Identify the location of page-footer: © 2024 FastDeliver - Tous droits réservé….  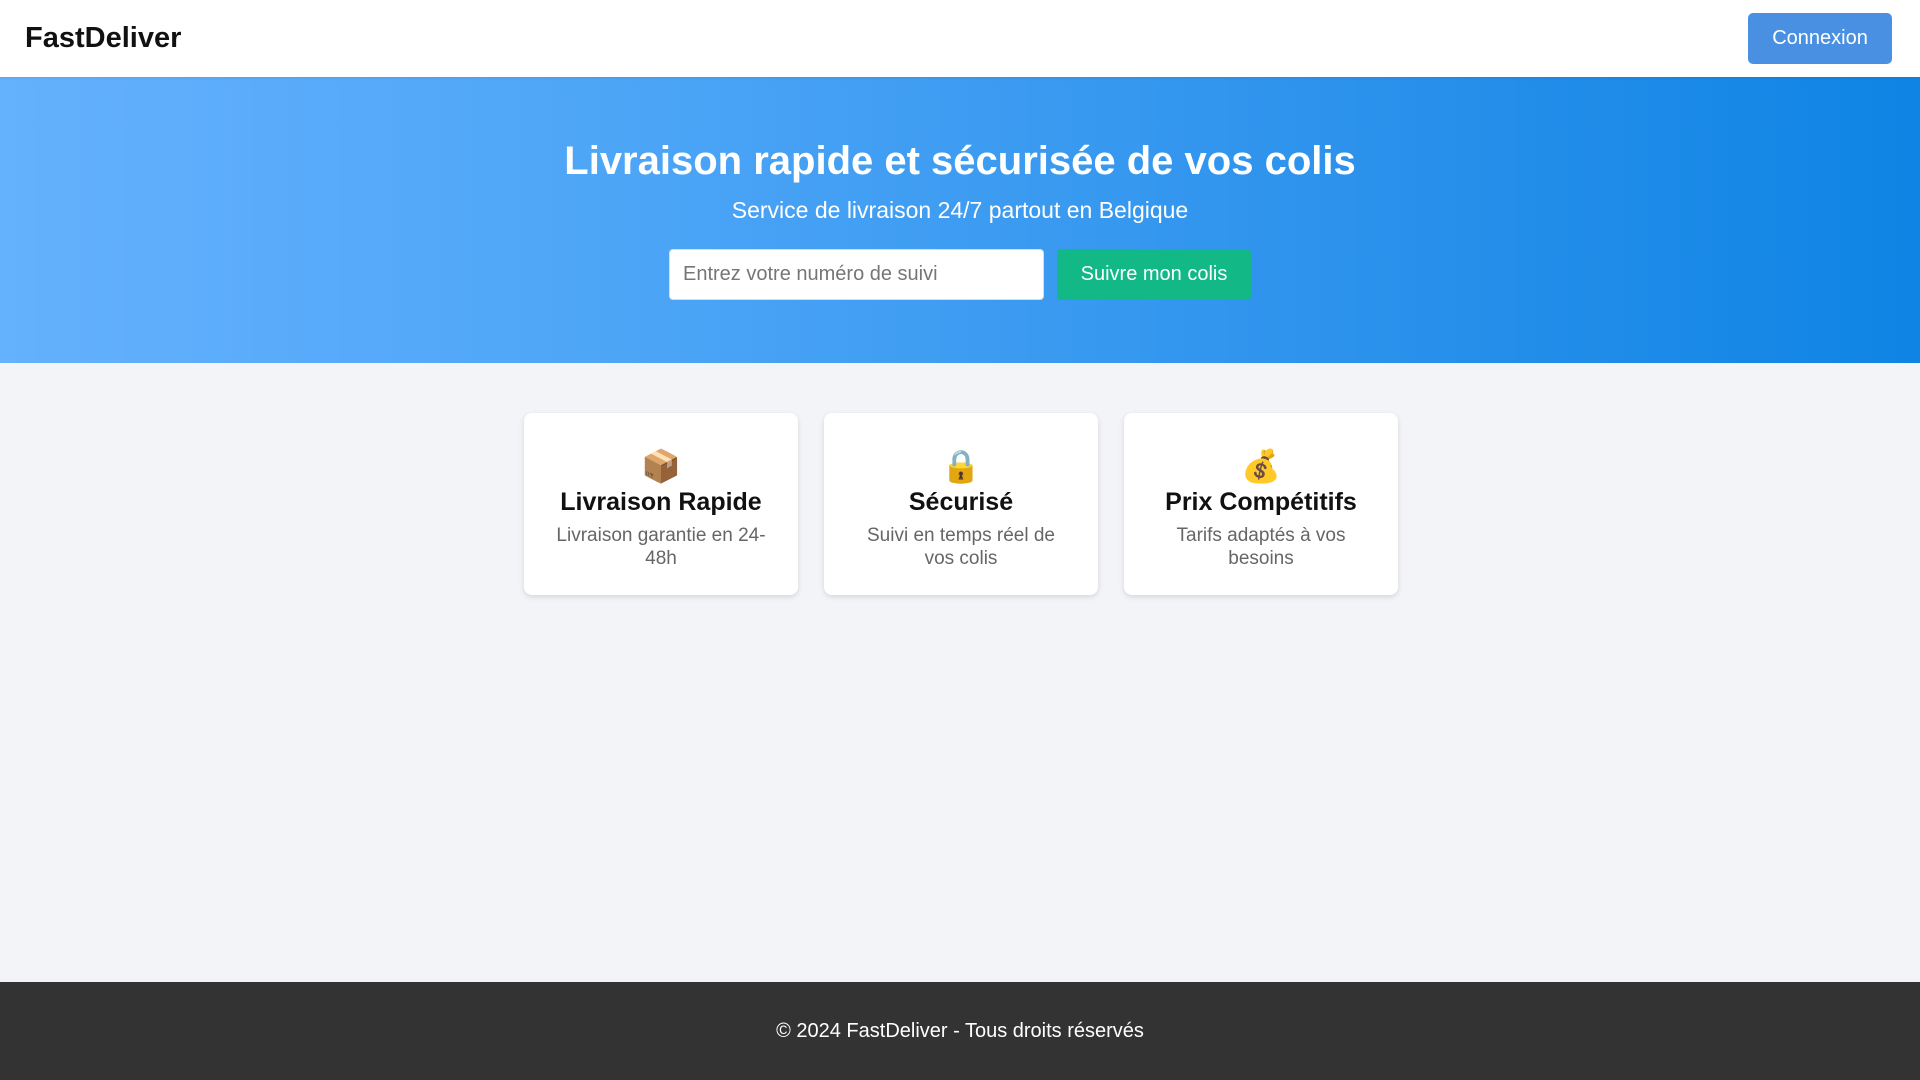
(960, 1031).